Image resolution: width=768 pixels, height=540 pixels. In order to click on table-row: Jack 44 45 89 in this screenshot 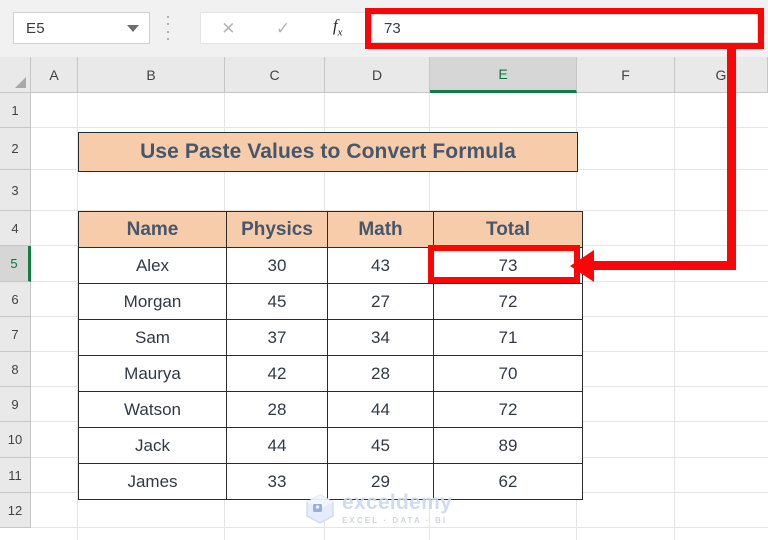, I will do `click(330, 445)`.